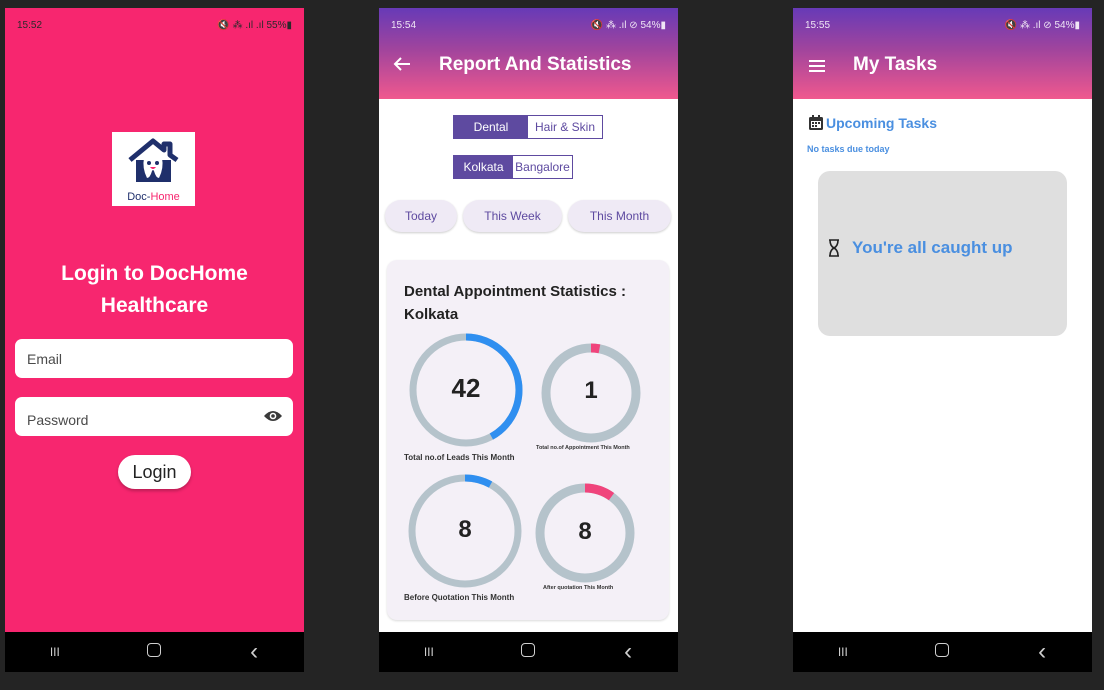 Image resolution: width=1104 pixels, height=690 pixels. What do you see at coordinates (30, 25) in the screenshot?
I see `status-time: 15:52` at bounding box center [30, 25].